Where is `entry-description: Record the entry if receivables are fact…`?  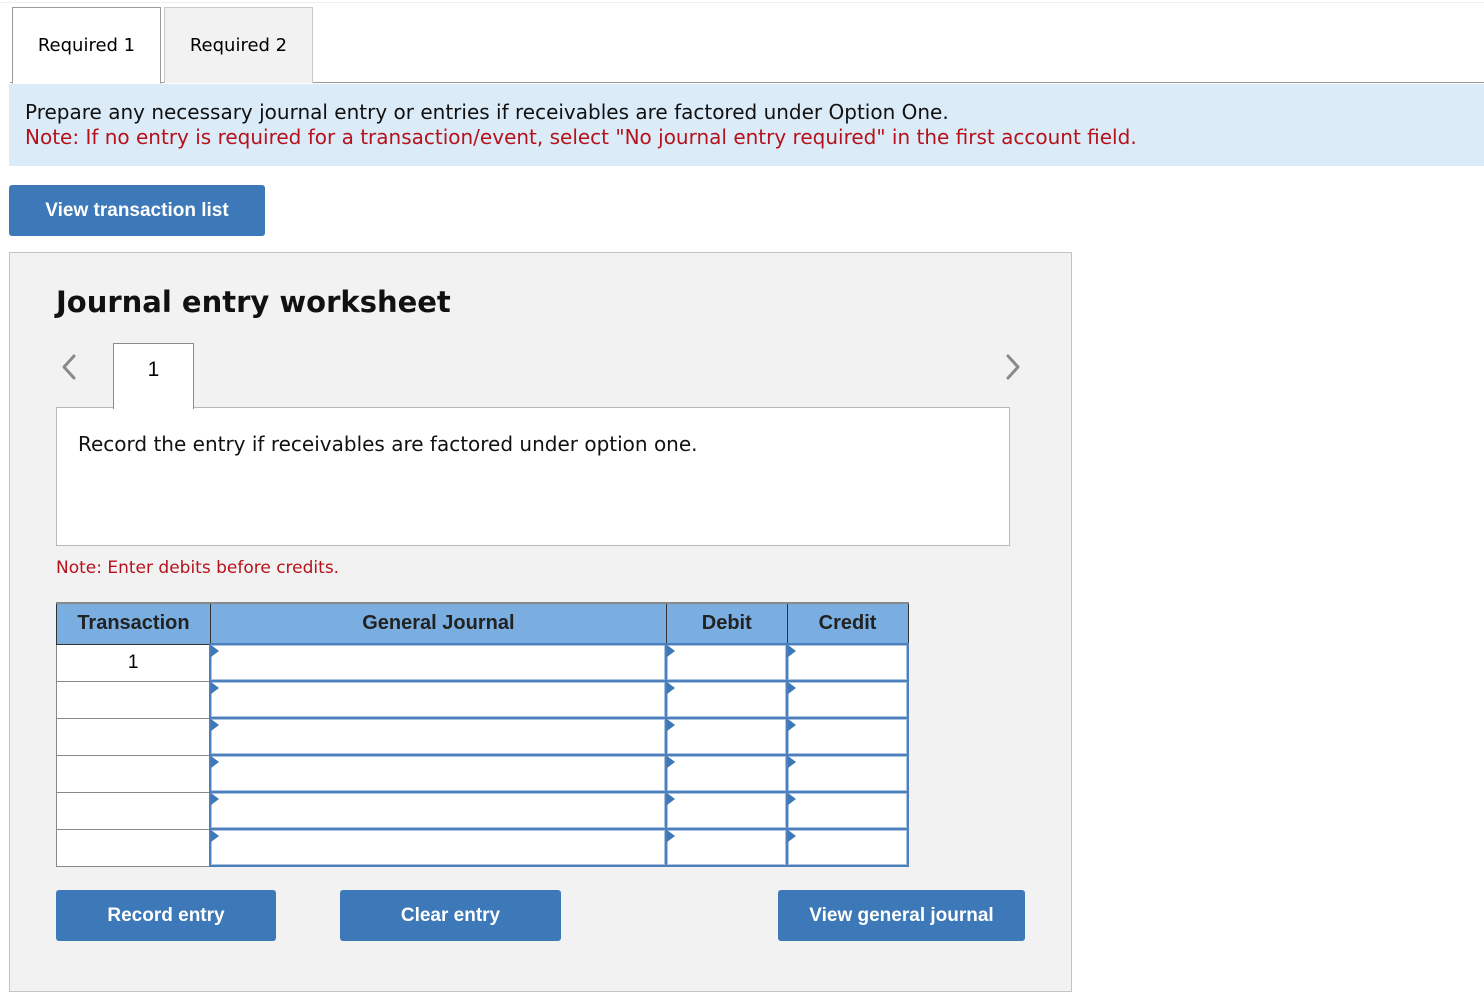 entry-description: Record the entry if receivables are fact… is located at coordinates (533, 476).